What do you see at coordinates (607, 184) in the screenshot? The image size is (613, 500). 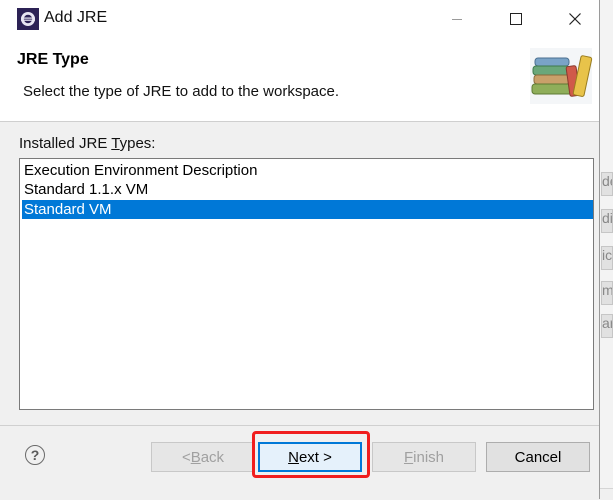 I see `background-button: de` at bounding box center [607, 184].